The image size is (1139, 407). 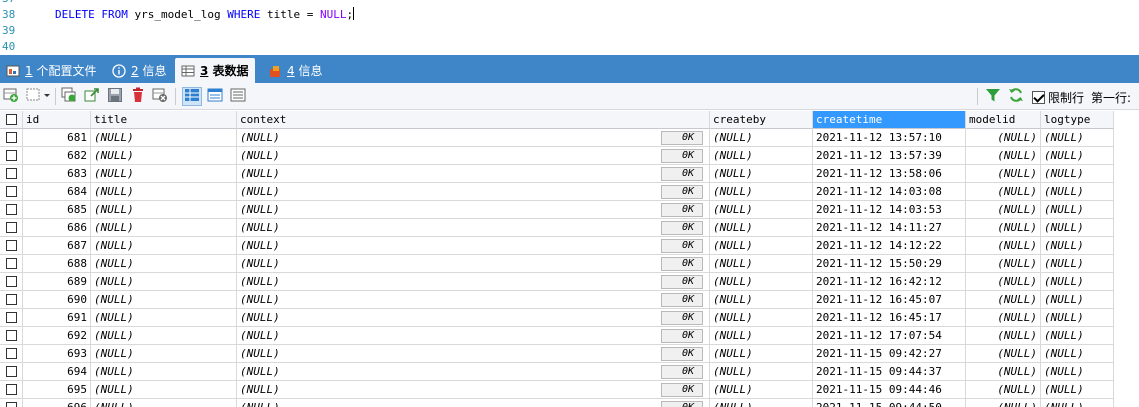 What do you see at coordinates (1003, 120) in the screenshot?
I see `column-header-modelid: modelid` at bounding box center [1003, 120].